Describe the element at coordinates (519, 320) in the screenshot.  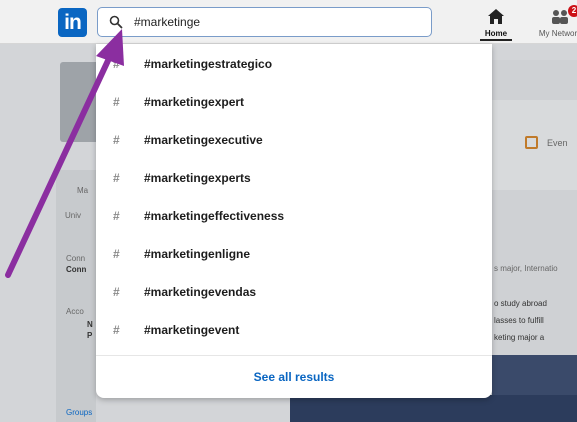
I see `post-text-fragment: lasses to fulfill` at that location.